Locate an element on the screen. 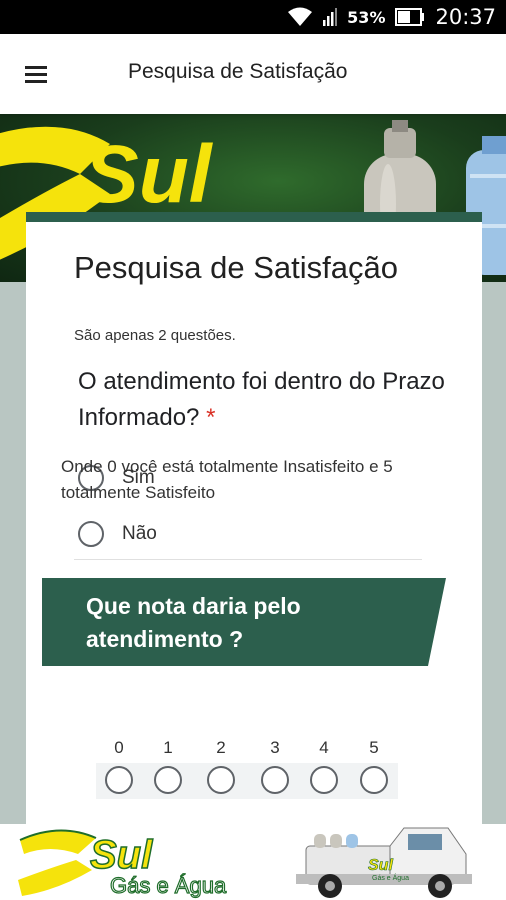  truck-logo-text: Sul is located at coordinates (380, 865).